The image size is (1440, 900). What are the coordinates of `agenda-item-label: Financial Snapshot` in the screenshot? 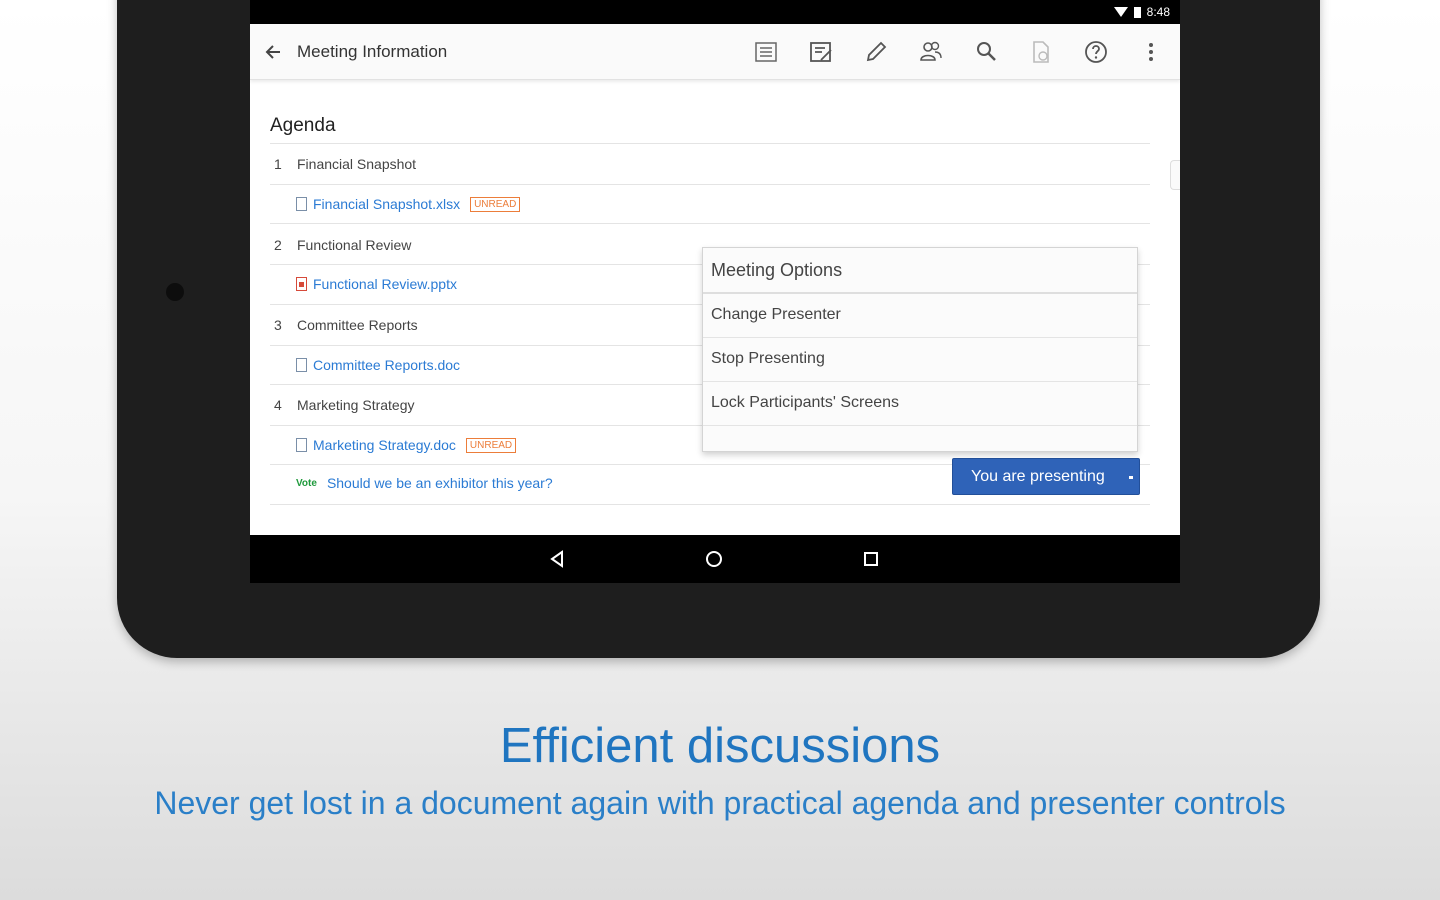 It's located at (357, 164).